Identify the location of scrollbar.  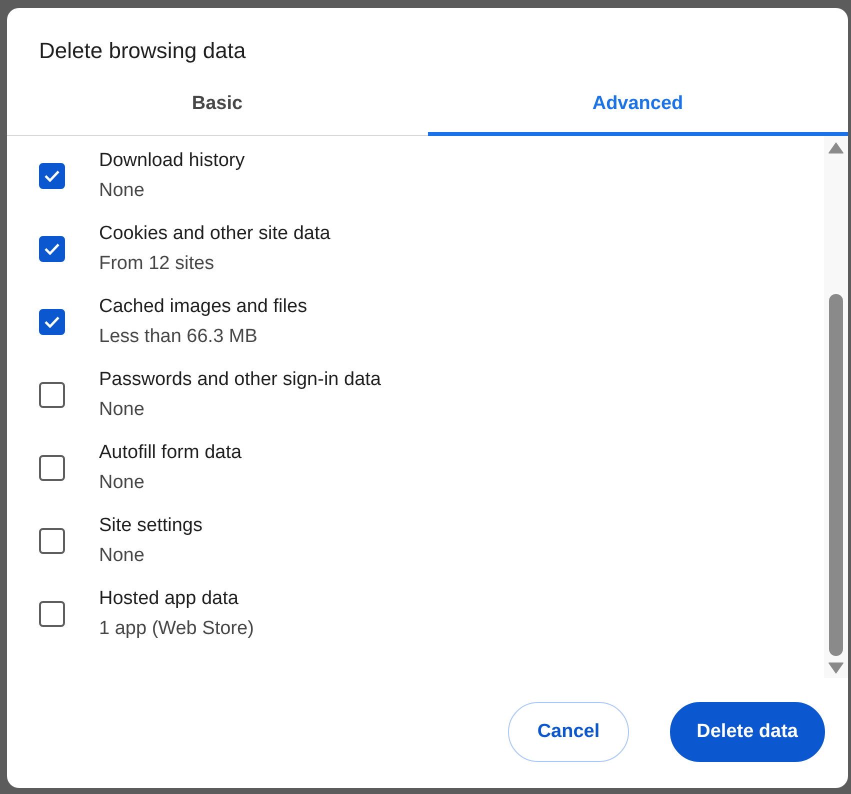
(836, 407).